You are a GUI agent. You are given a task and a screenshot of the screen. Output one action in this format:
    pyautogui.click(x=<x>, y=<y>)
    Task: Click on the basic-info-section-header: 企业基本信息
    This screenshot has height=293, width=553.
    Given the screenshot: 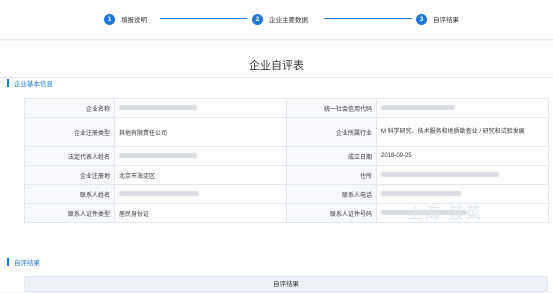 What is the action you would take?
    pyautogui.click(x=30, y=83)
    